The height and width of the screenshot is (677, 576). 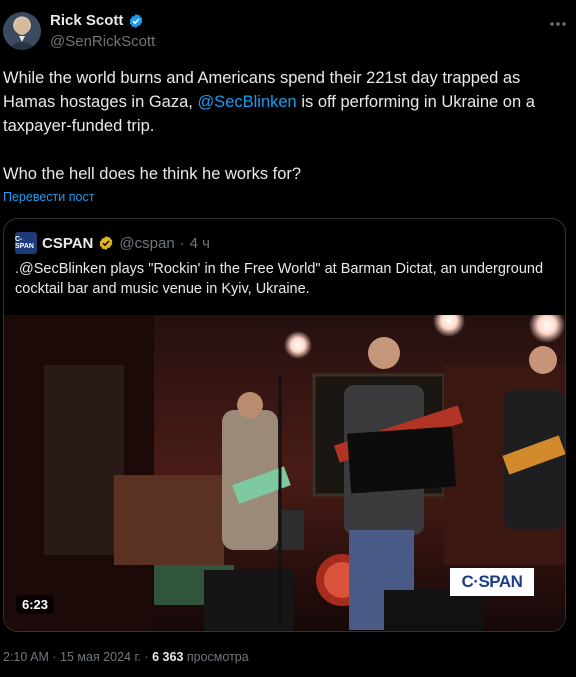 What do you see at coordinates (288, 31) in the screenshot?
I see `tweet-header: Rick Scott @SenRickScott` at bounding box center [288, 31].